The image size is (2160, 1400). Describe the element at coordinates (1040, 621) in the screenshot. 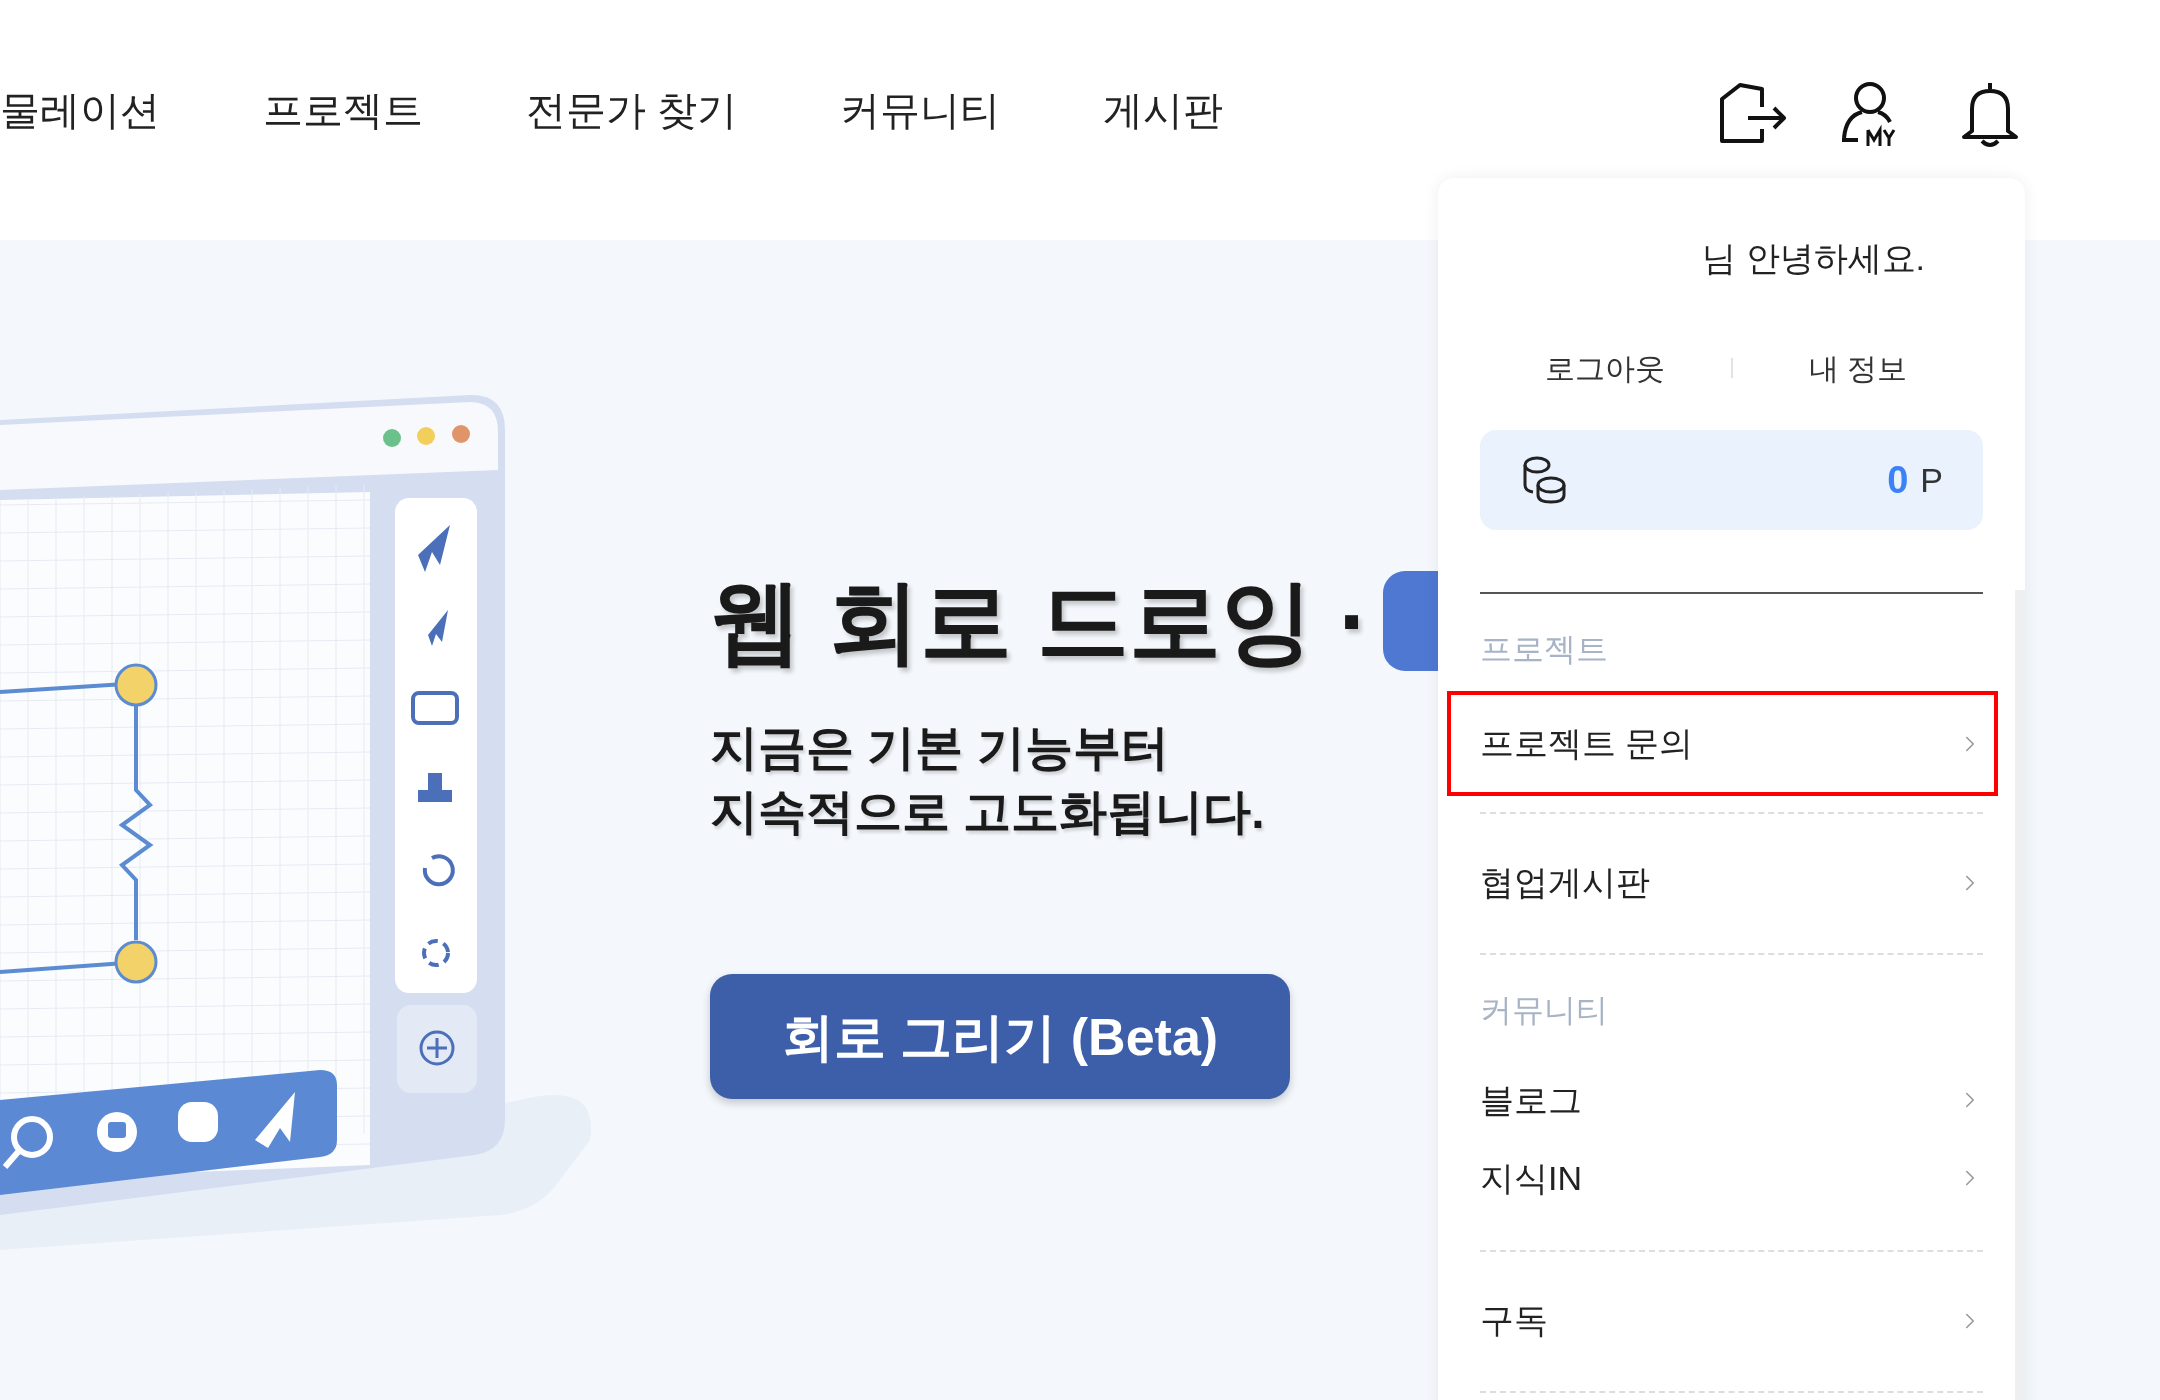

I see `hero-title: 웹 회로 드로잉 ·` at that location.